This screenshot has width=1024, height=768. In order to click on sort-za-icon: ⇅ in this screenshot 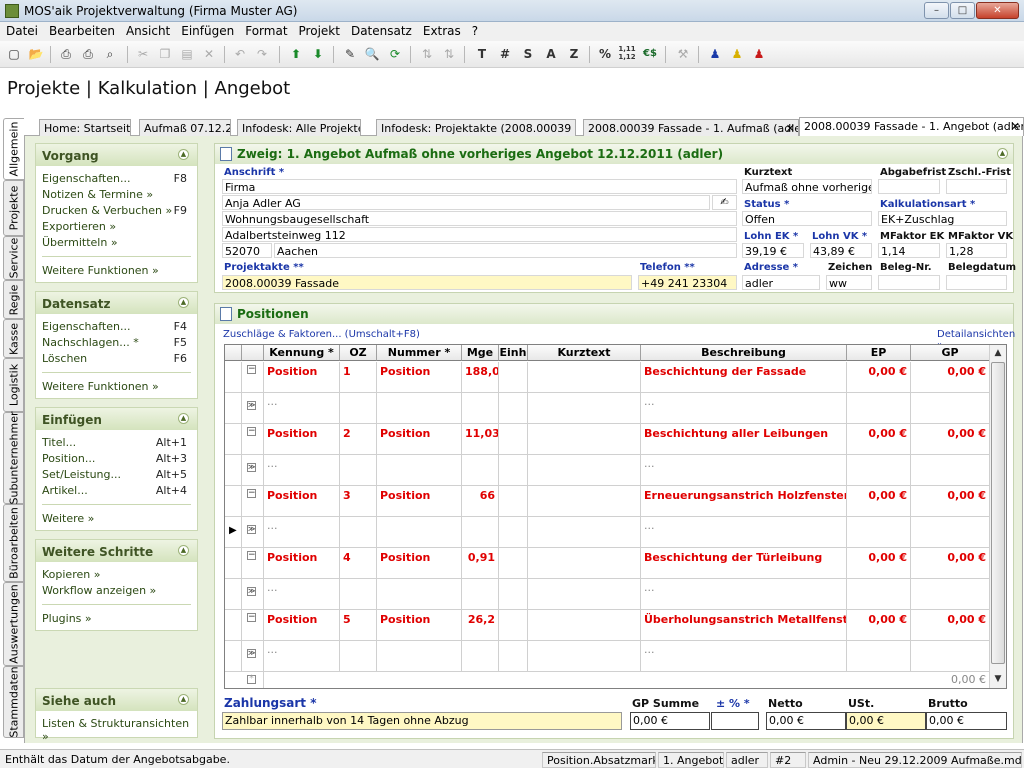, I will do `click(449, 54)`.